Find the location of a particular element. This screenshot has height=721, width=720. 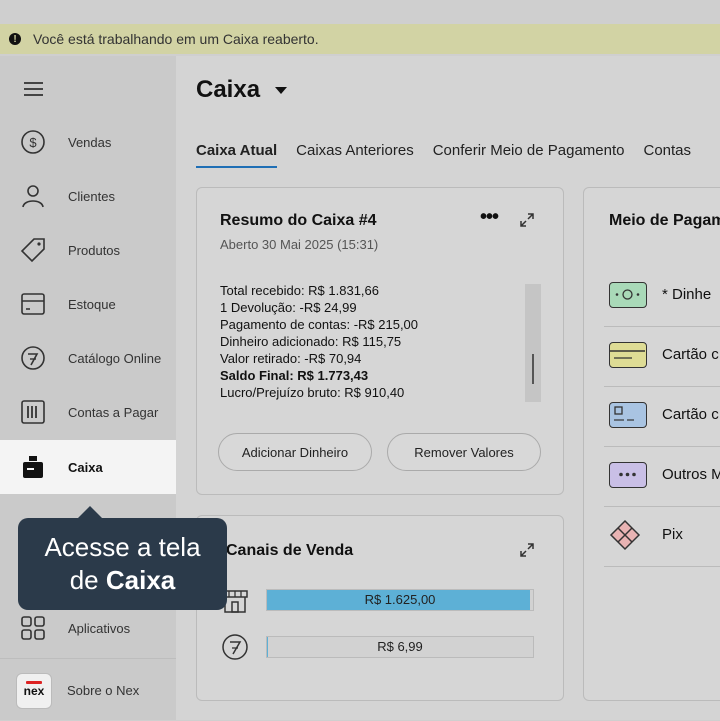

box-icon is located at coordinates (33, 304).